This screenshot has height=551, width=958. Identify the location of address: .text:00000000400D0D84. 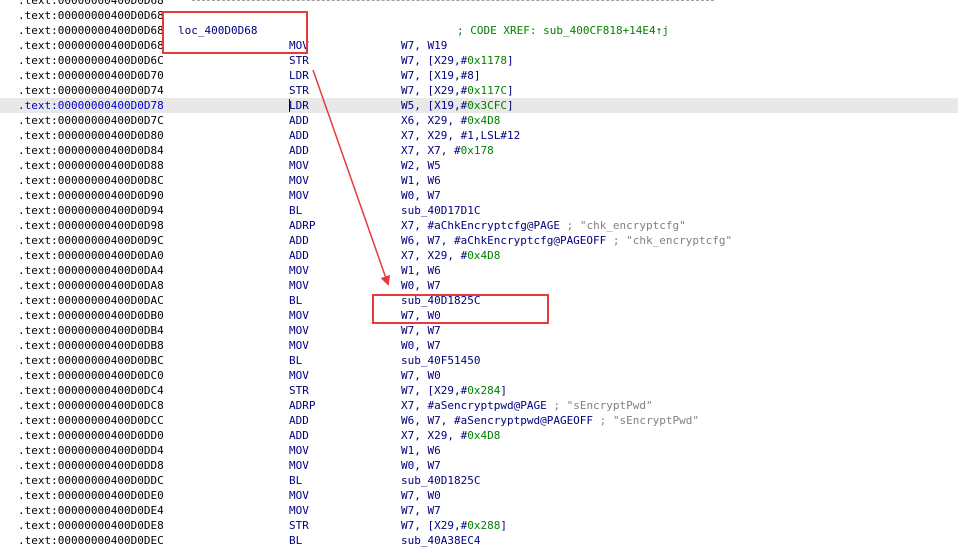
(91, 150).